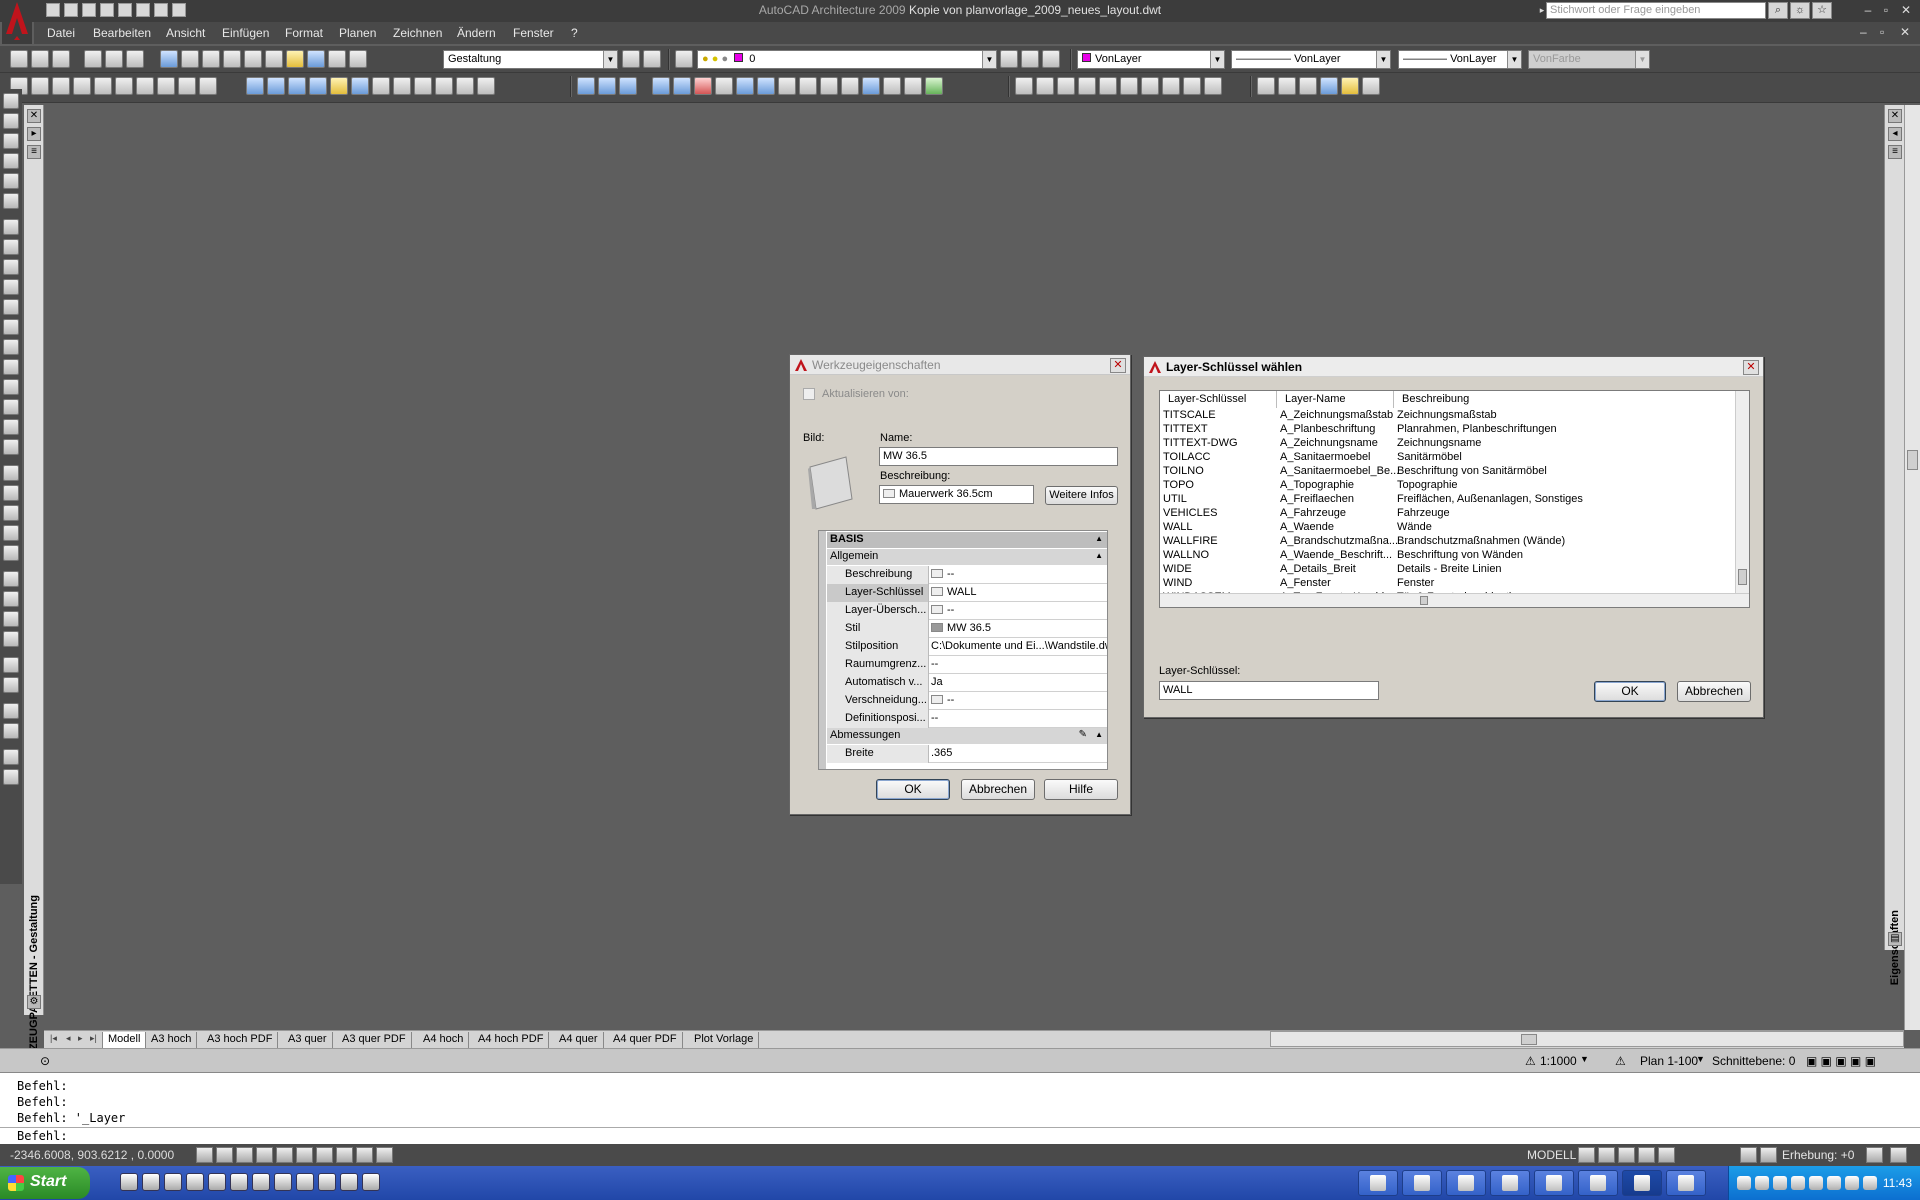  I want to click on palette-autohide-icon: ▸, so click(34, 134).